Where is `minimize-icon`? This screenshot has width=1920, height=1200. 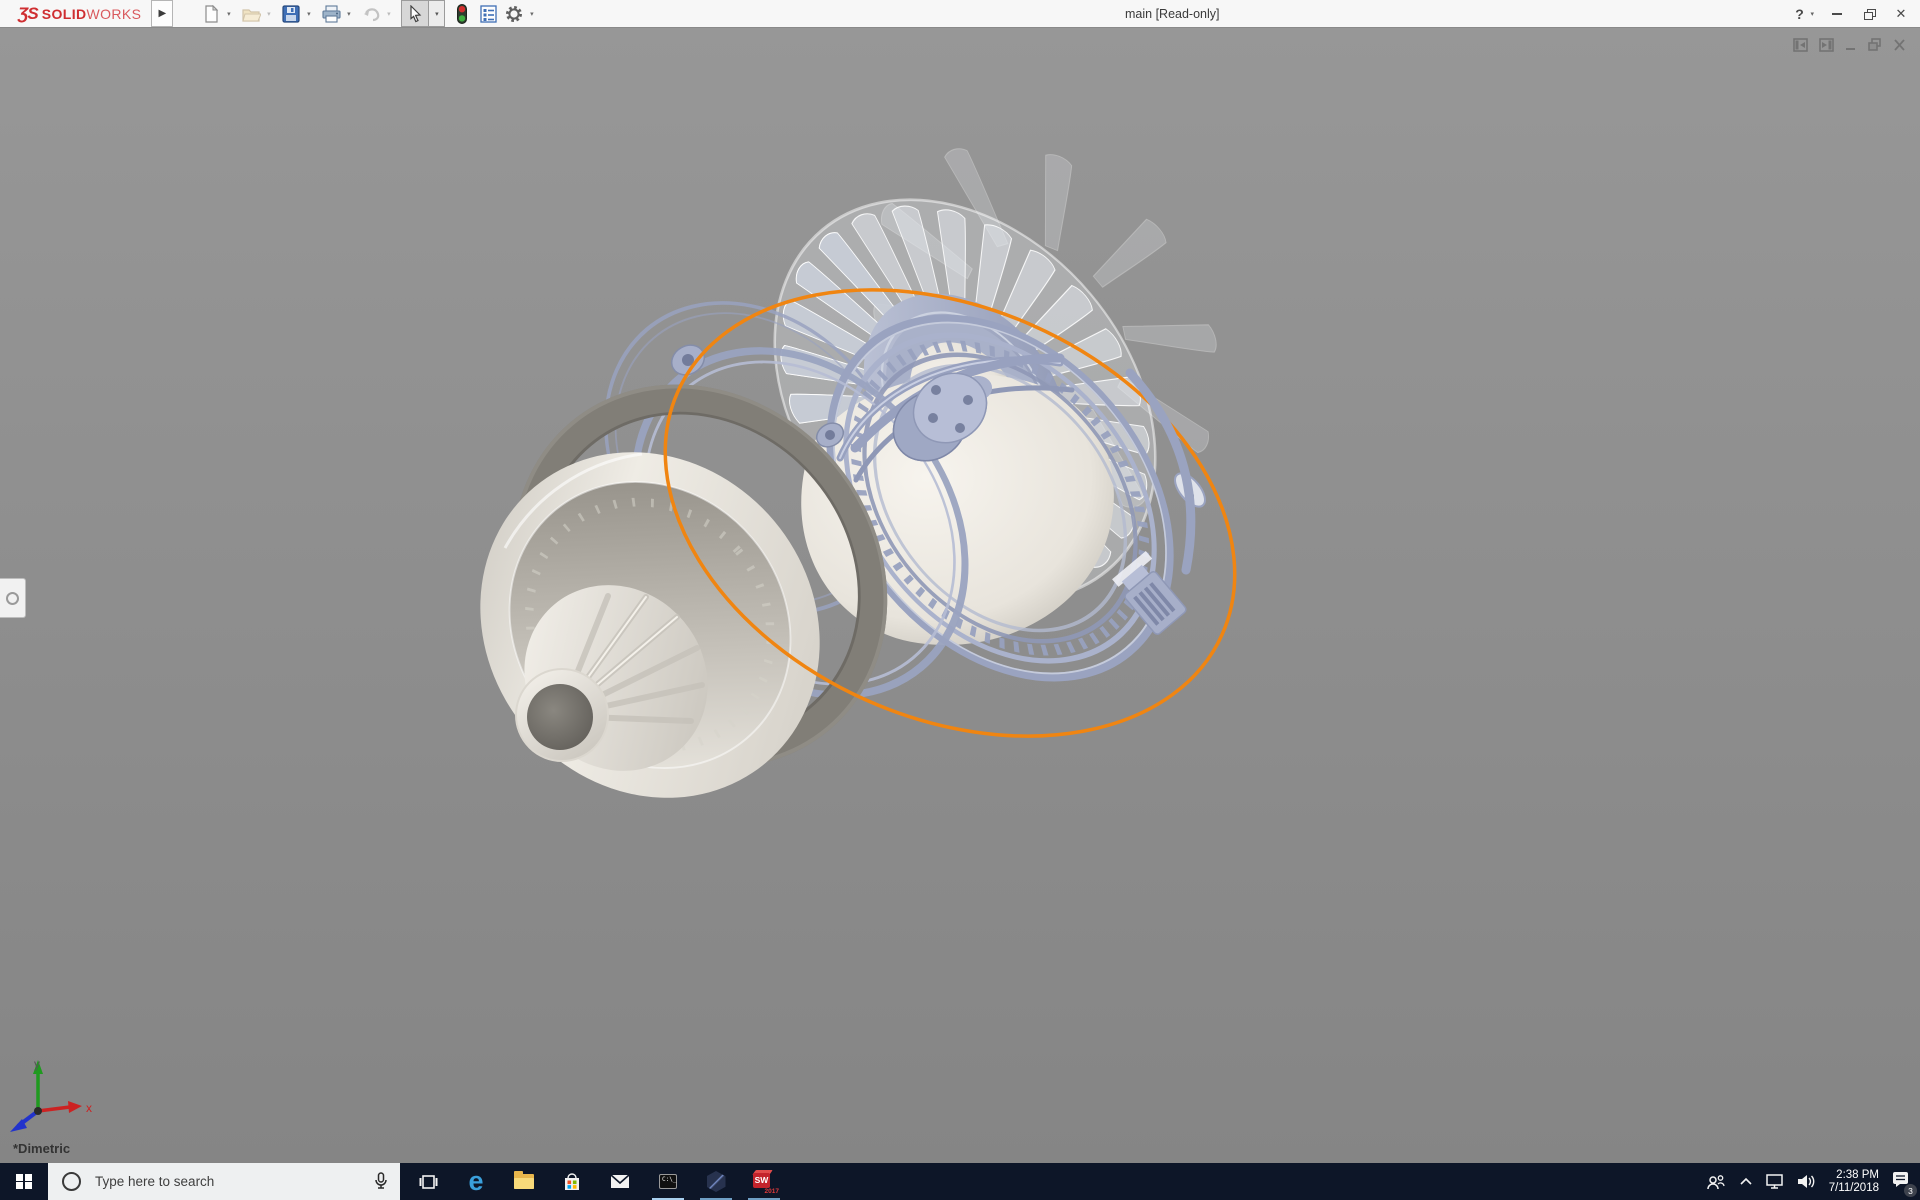 minimize-icon is located at coordinates (1837, 13).